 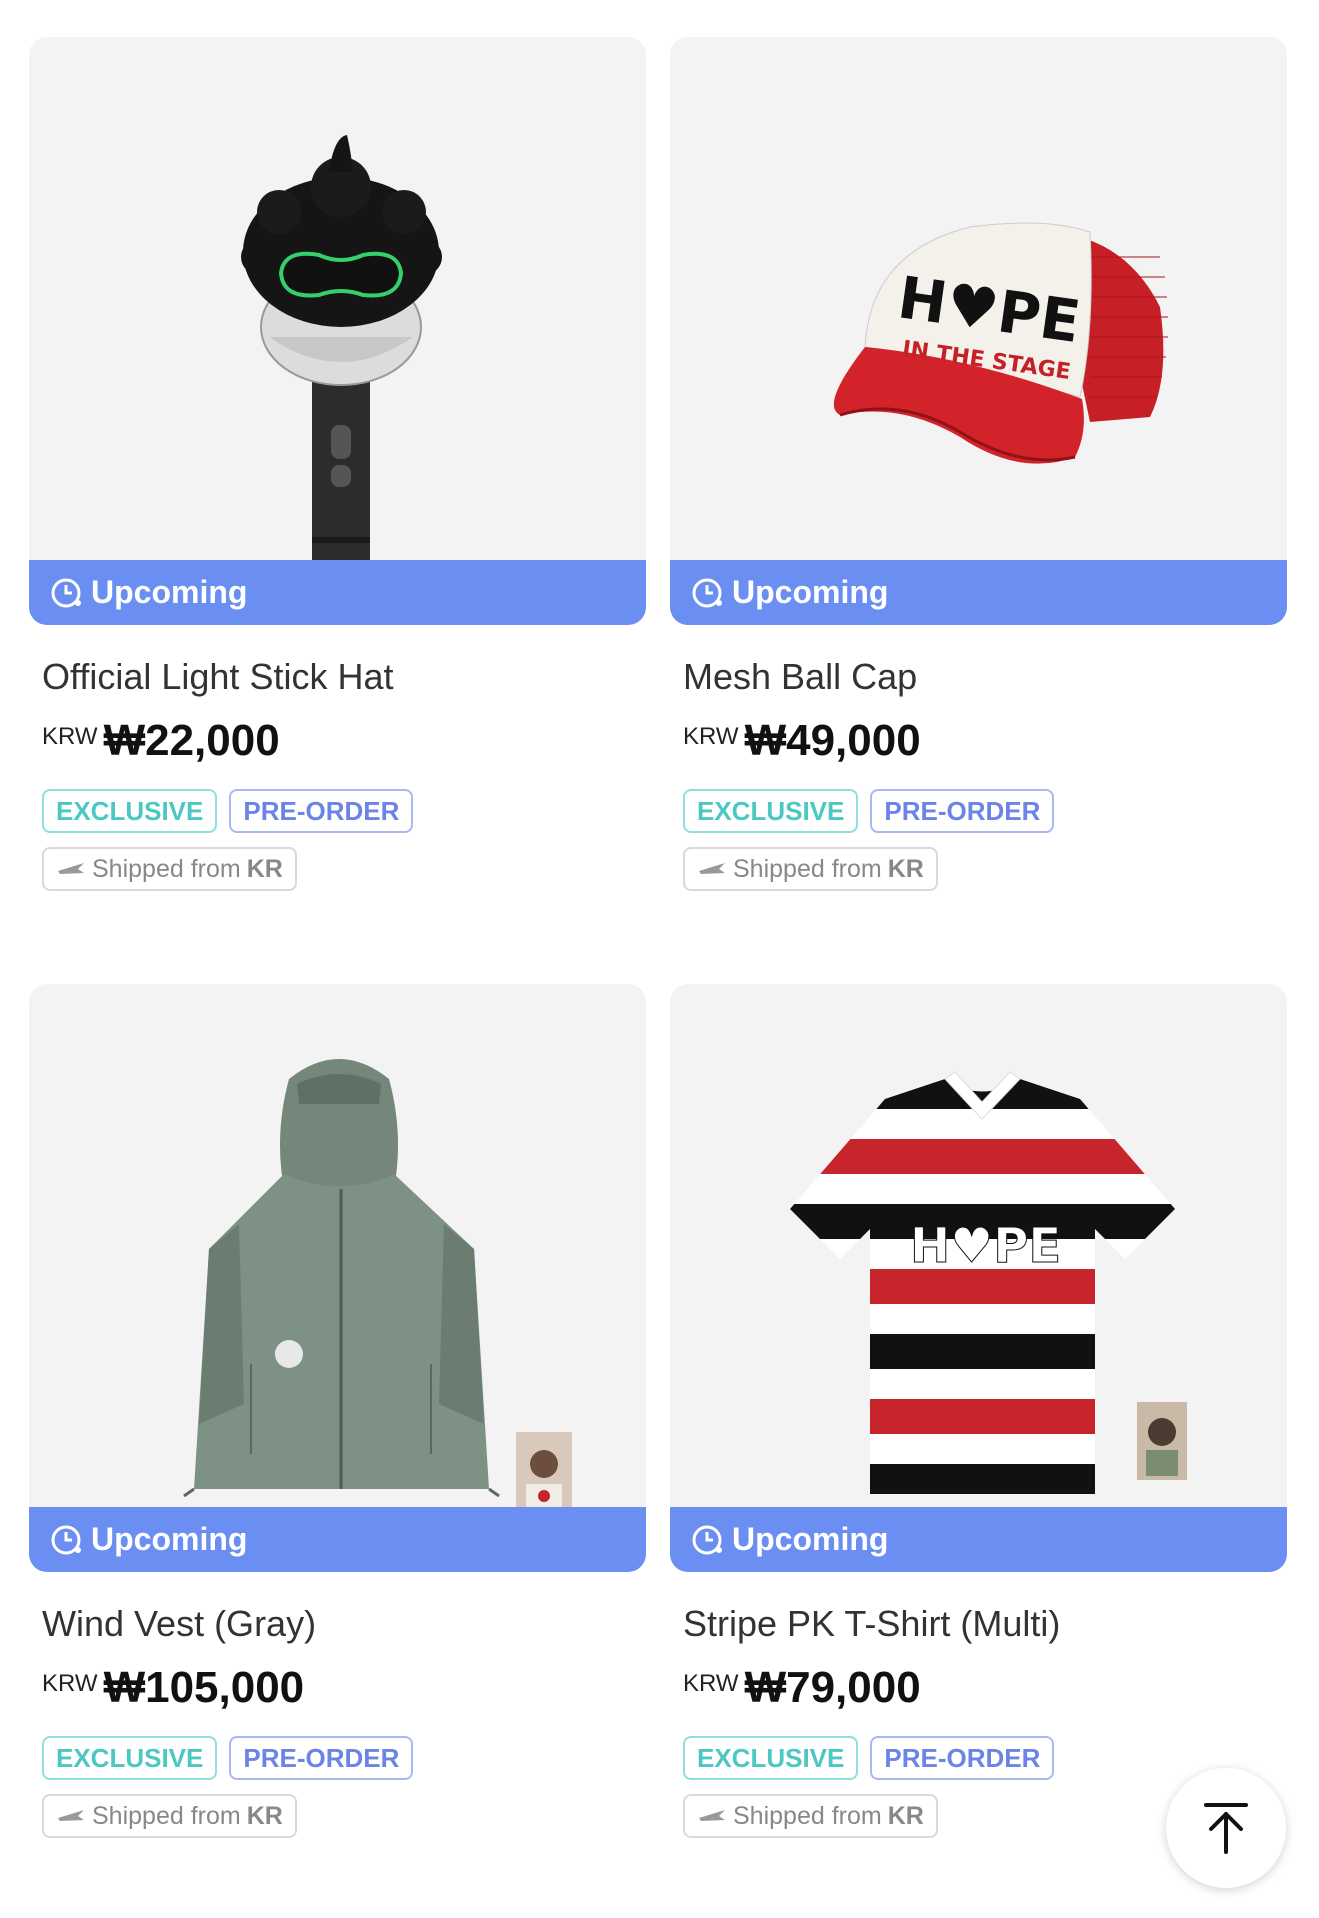 What do you see at coordinates (337, 741) in the screenshot?
I see `price-row: KRW ₩22,000` at bounding box center [337, 741].